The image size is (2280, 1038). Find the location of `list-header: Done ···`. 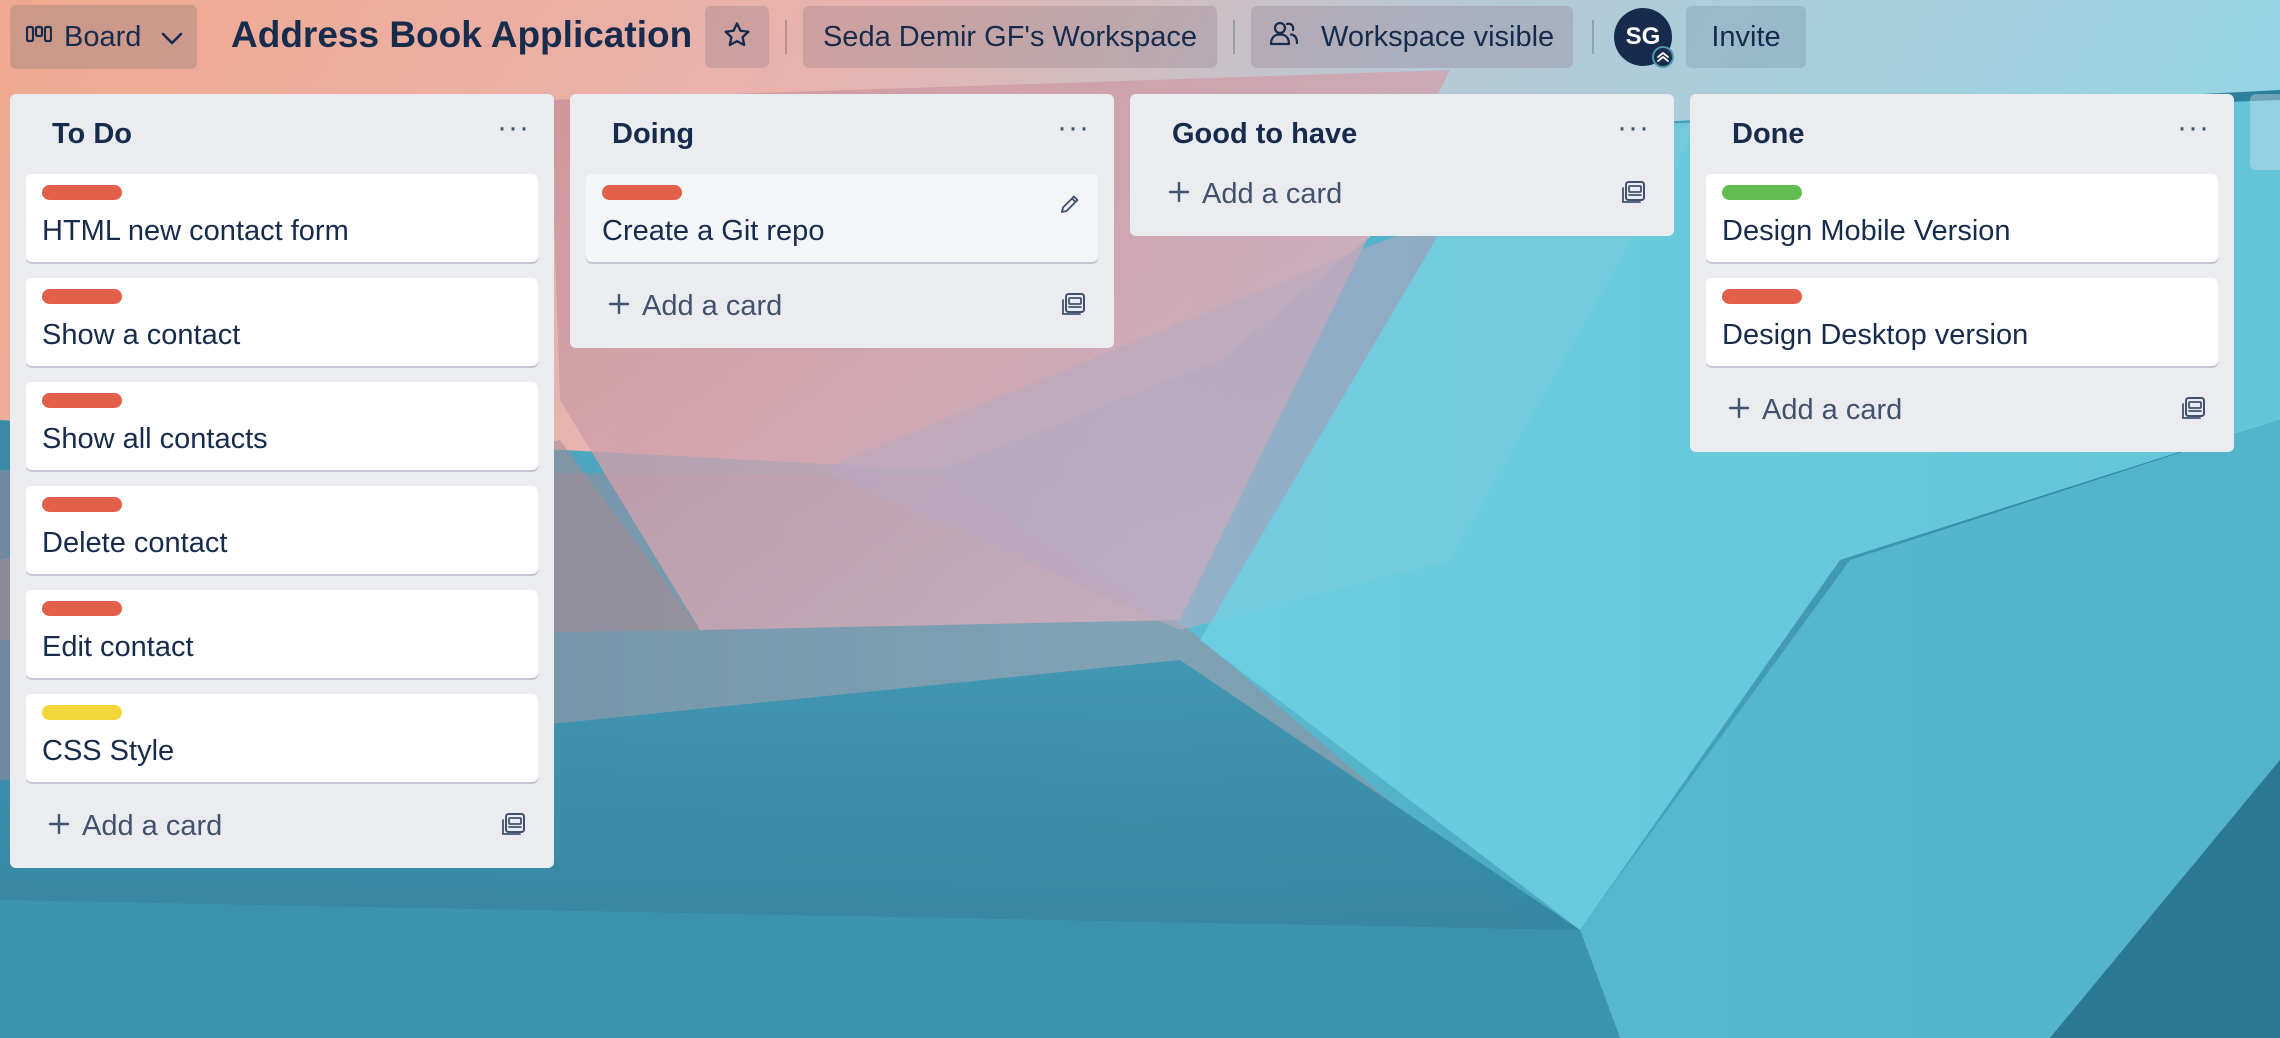

list-header: Done ··· is located at coordinates (1962, 134).